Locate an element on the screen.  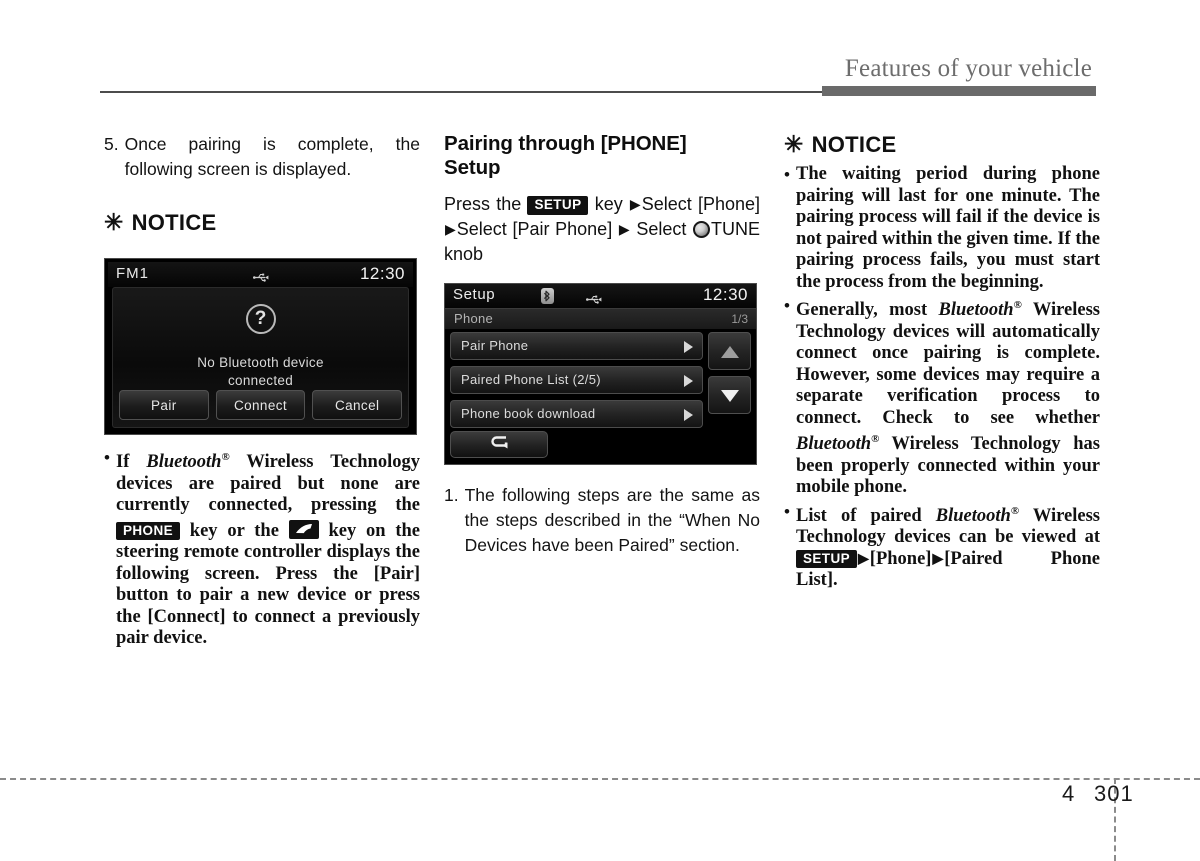
pair-button: Pair is located at coordinates (164, 405).